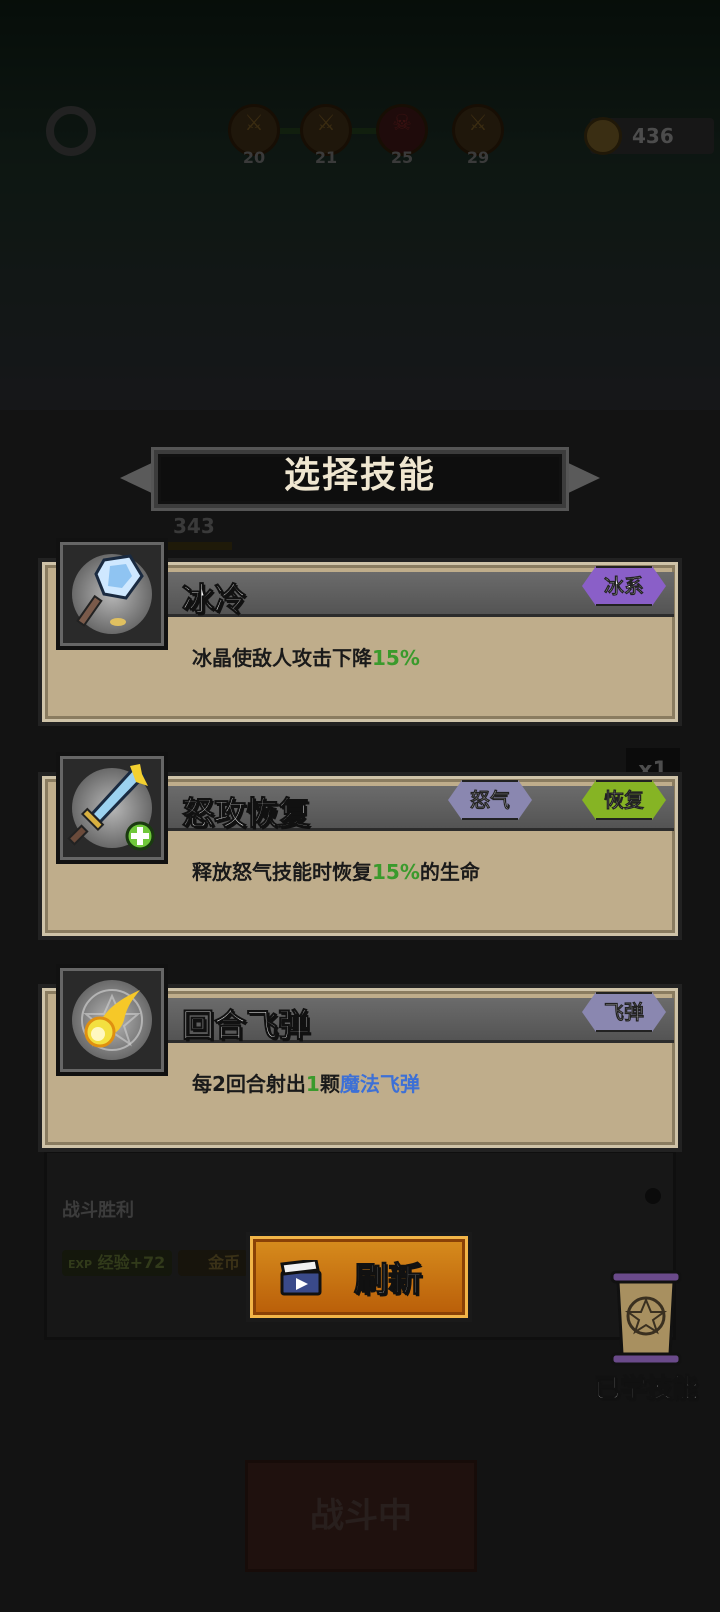 Image resolution: width=720 pixels, height=1612 pixels. Describe the element at coordinates (282, 658) in the screenshot. I see `desc-text: 冰晶使敌人攻击下降` at that location.